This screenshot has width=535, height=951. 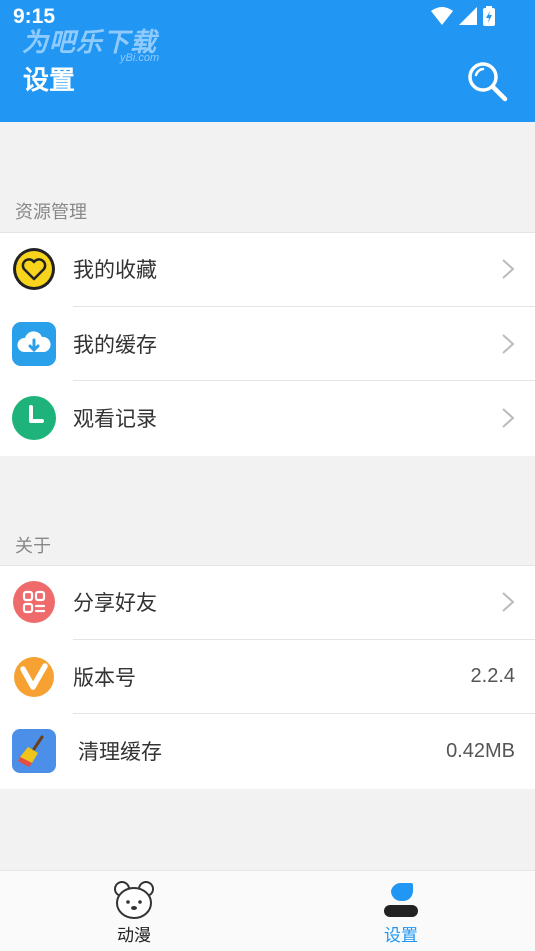 What do you see at coordinates (49, 81) in the screenshot?
I see `page-title: 设置` at bounding box center [49, 81].